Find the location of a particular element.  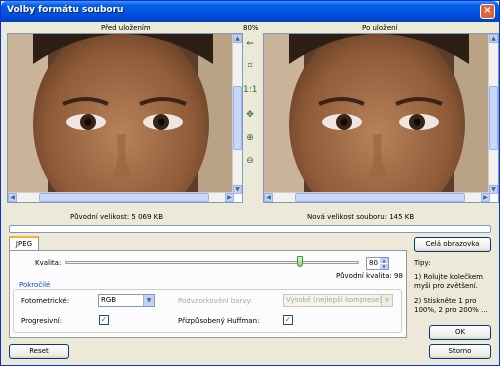

huffman-label: Přizpůsobený Huffman: is located at coordinates (219, 321).